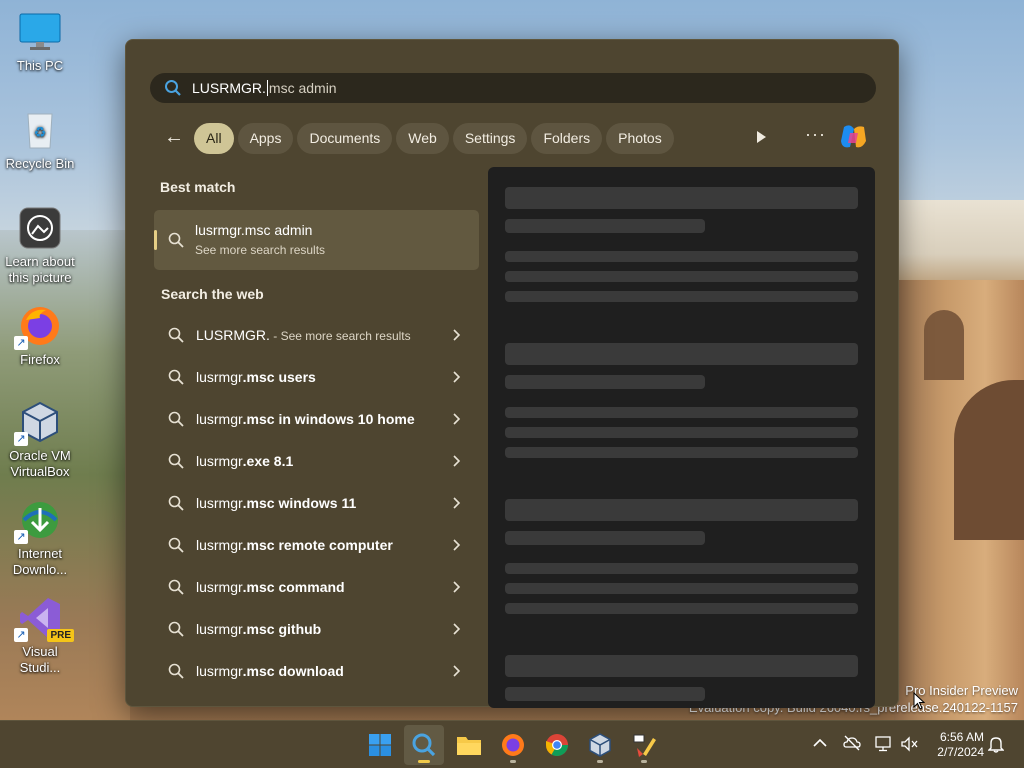 This screenshot has height=768, width=1024. I want to click on search-input: LUSRMGR. msc admin, so click(513, 88).